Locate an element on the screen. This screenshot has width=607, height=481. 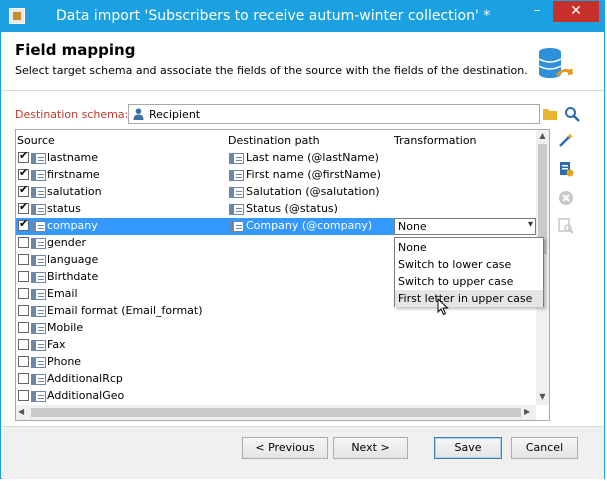
source-field-name: Email format (Email_format) is located at coordinates (125, 310).